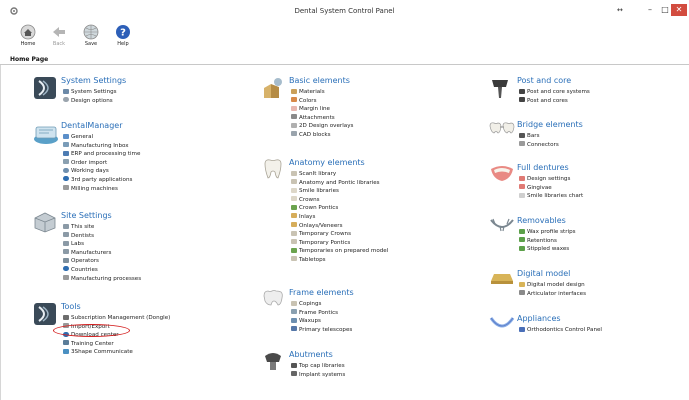 The height and width of the screenshot is (400, 689). What do you see at coordinates (86, 215) in the screenshot?
I see `section-title: Site Settings` at bounding box center [86, 215].